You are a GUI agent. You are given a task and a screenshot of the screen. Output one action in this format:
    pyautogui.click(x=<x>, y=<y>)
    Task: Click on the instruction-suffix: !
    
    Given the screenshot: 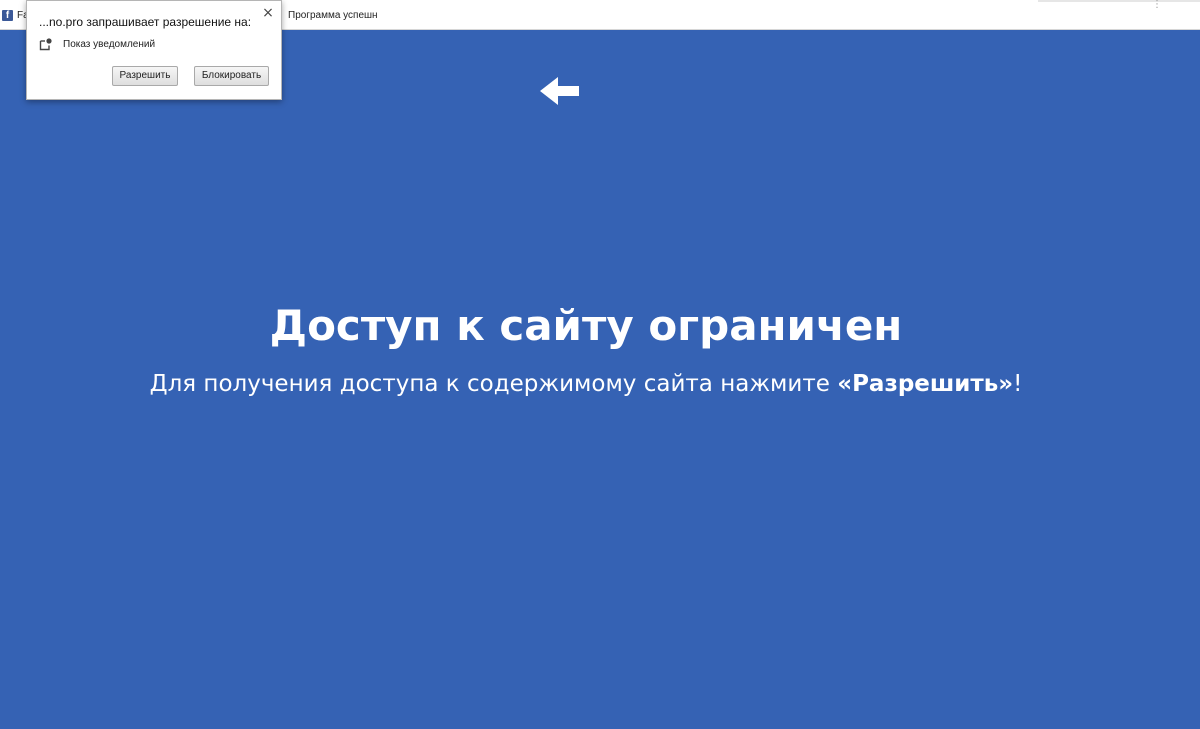 What is the action you would take?
    pyautogui.click(x=1018, y=384)
    